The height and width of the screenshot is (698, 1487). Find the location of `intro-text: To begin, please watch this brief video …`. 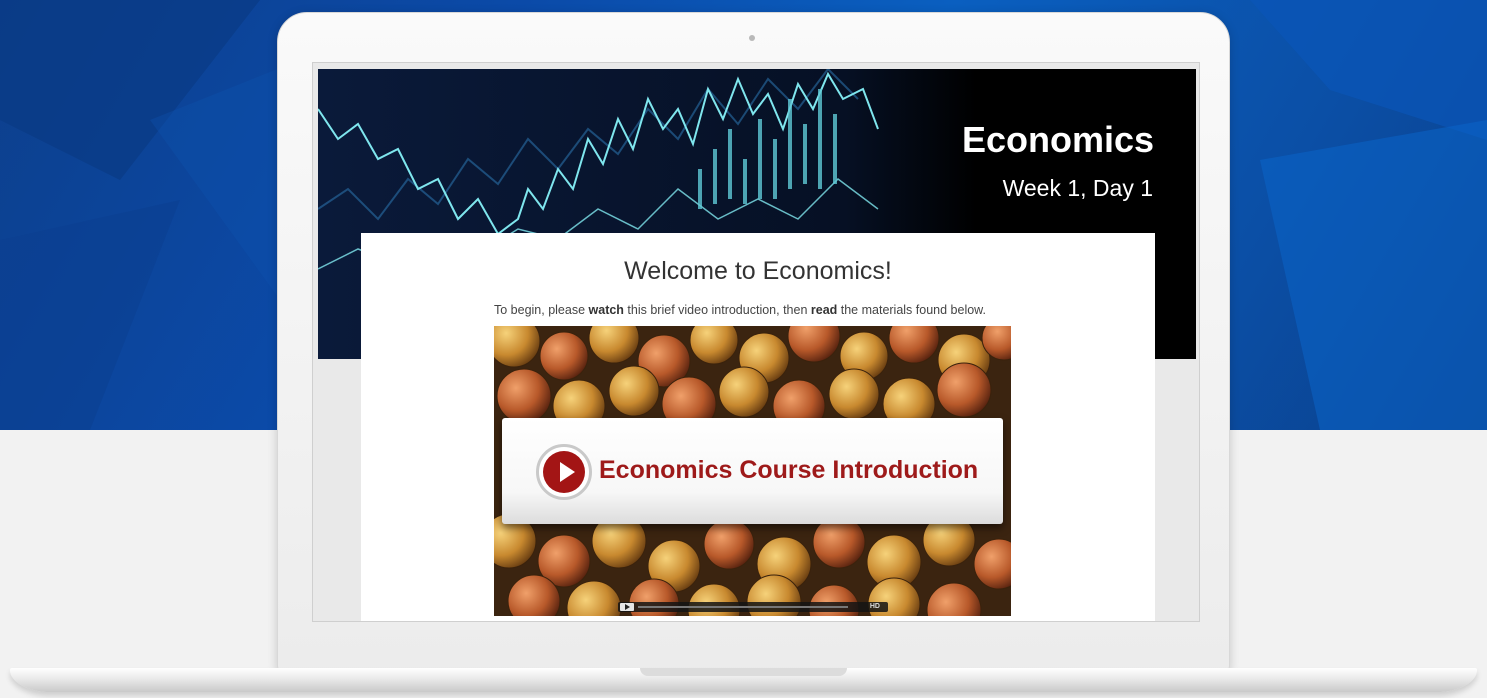

intro-text: To begin, please watch this brief video … is located at coordinates (740, 310).